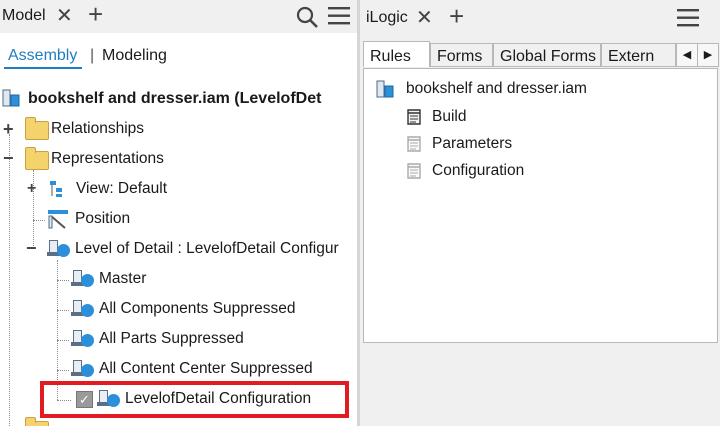 The image size is (720, 426). Describe the element at coordinates (496, 88) in the screenshot. I see `rules-assembly-label: bookshelf and dresser.iam` at that location.